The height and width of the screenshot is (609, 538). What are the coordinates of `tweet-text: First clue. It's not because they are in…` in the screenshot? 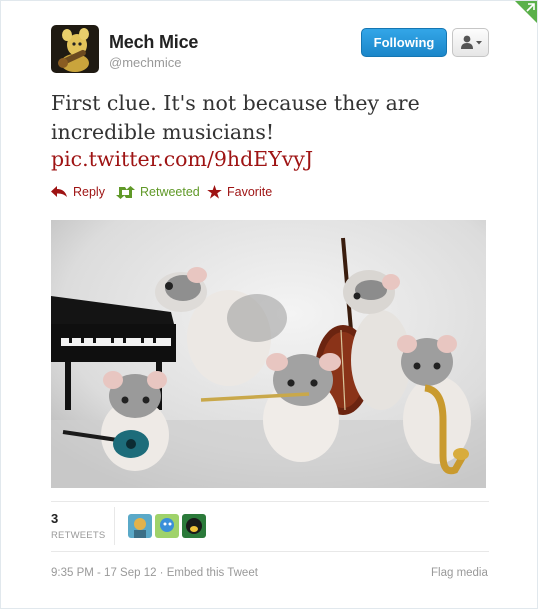 It's located at (235, 117).